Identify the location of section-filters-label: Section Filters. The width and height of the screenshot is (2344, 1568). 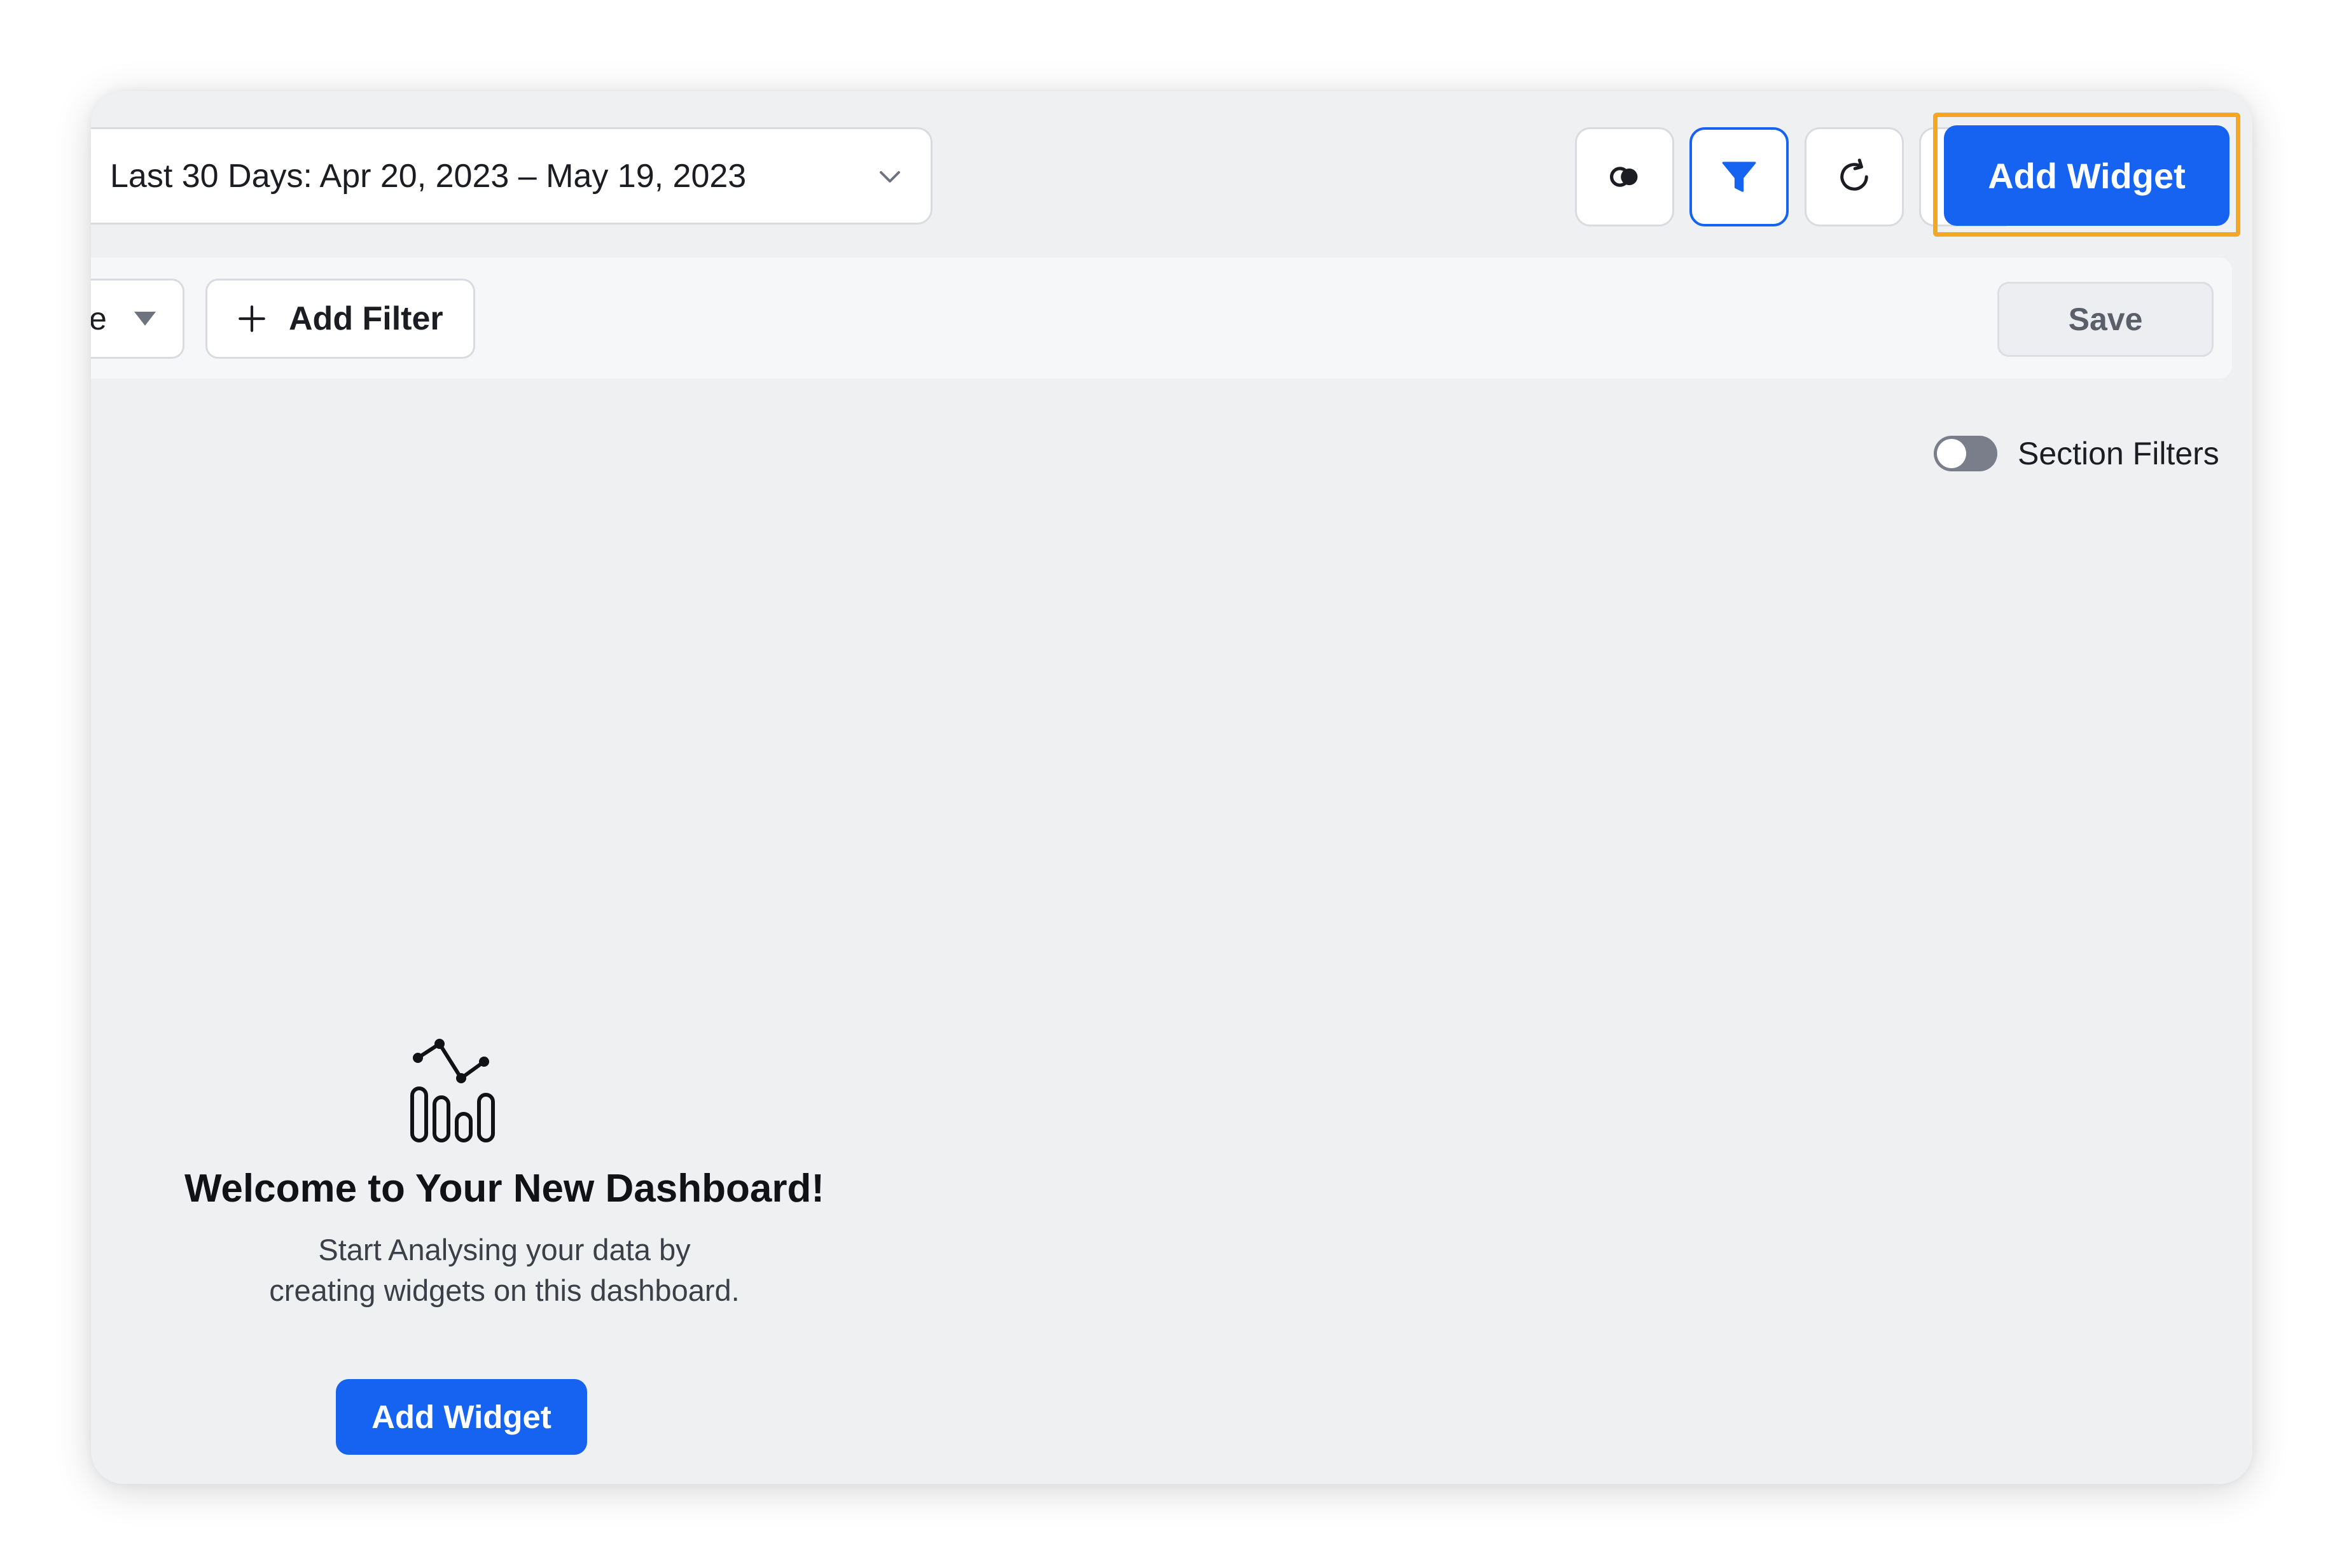
(2118, 453).